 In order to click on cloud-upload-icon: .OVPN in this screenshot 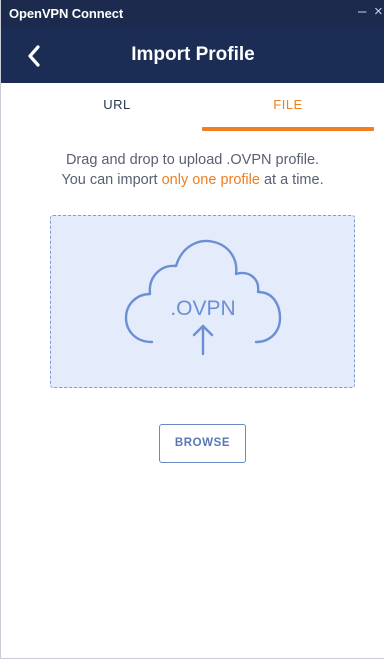, I will do `click(203, 297)`.